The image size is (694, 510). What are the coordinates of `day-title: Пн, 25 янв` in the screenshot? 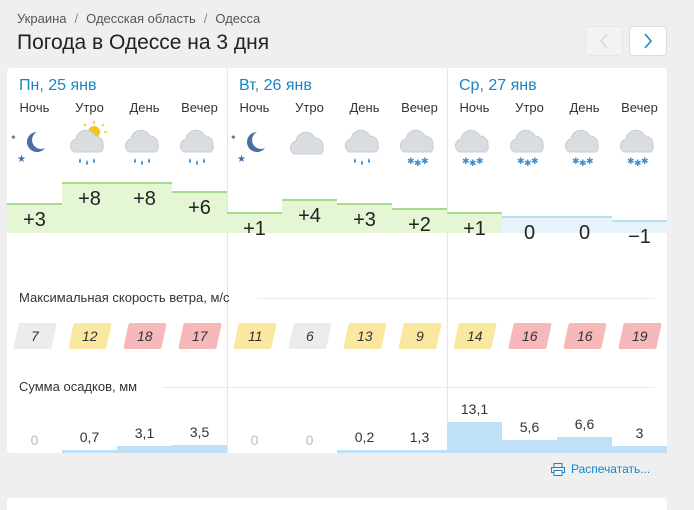 It's located at (58, 85).